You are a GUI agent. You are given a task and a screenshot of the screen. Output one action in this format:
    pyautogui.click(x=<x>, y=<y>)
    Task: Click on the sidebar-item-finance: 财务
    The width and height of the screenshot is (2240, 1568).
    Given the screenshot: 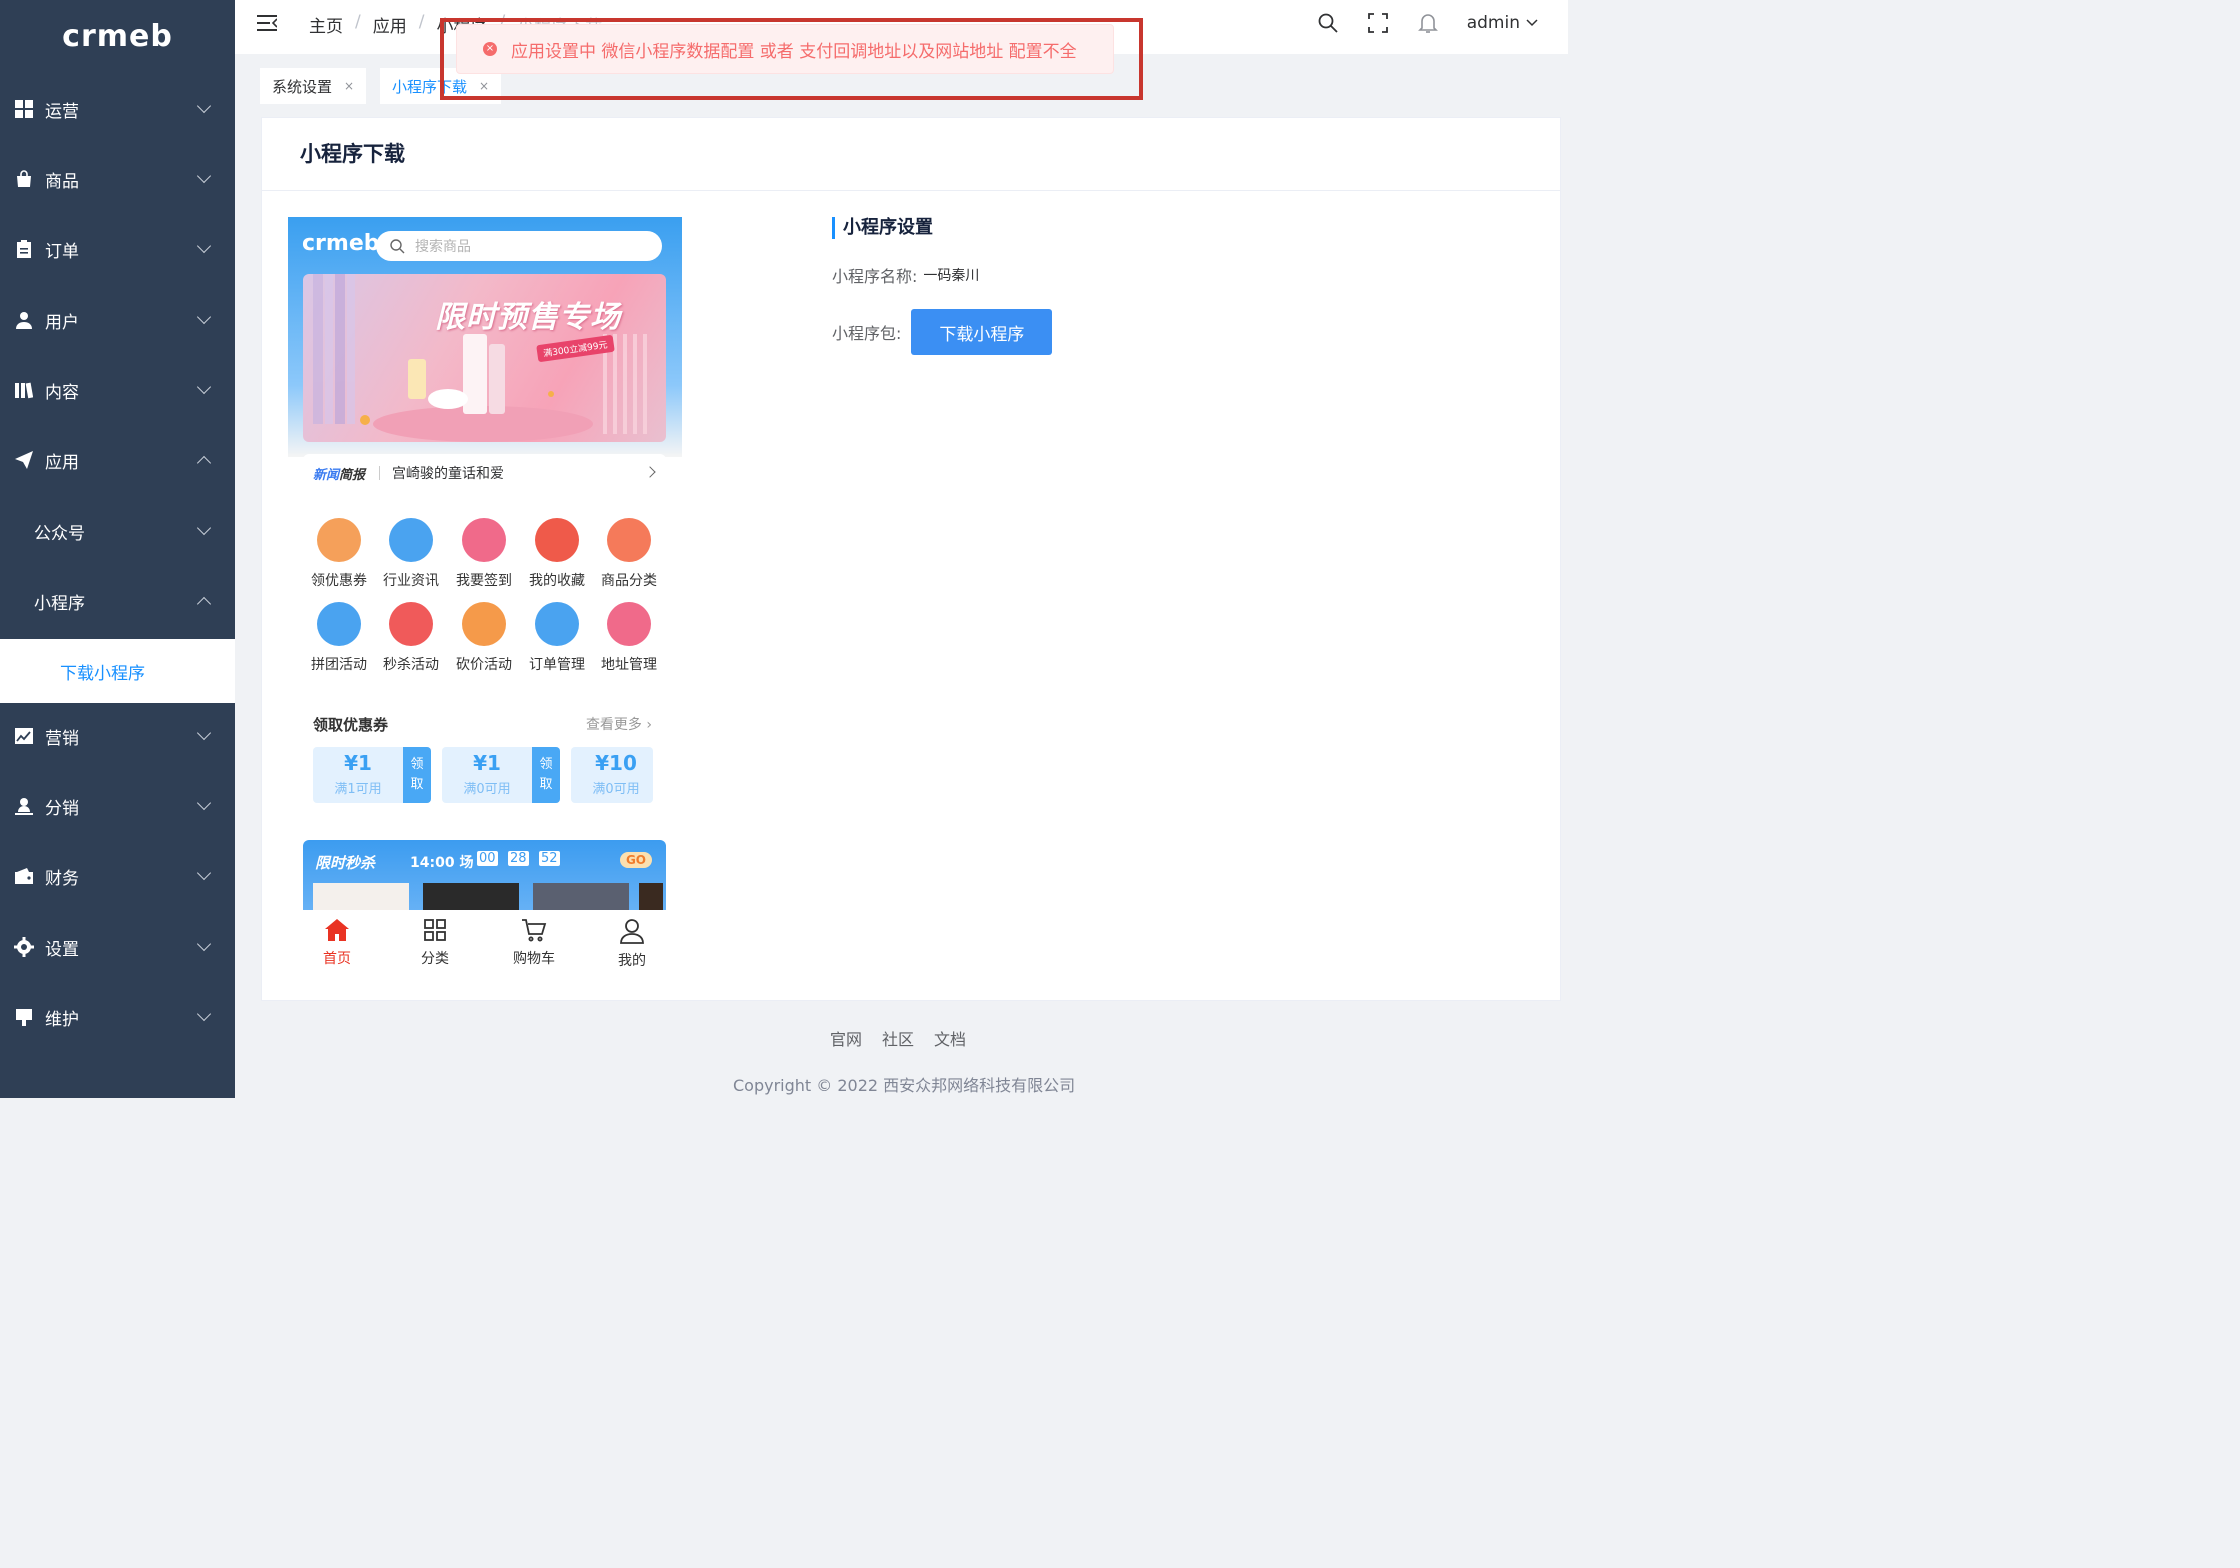 What is the action you would take?
    pyautogui.click(x=117, y=876)
    